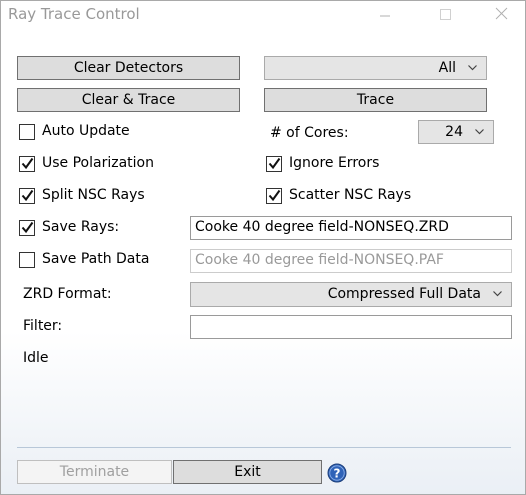 The height and width of the screenshot is (495, 526). What do you see at coordinates (93, 195) in the screenshot?
I see `split-nsc-rays-label: Split NSC Rays` at bounding box center [93, 195].